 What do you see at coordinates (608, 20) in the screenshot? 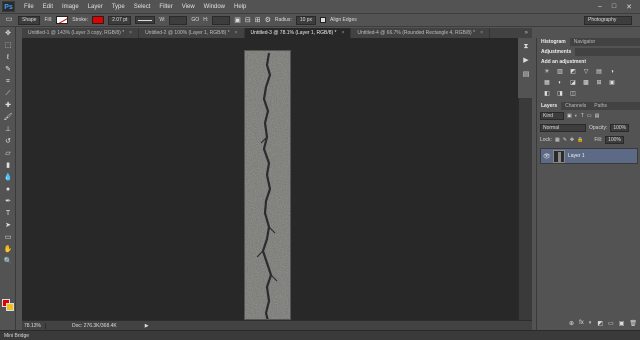
I see `workspace-select: Photography` at bounding box center [608, 20].